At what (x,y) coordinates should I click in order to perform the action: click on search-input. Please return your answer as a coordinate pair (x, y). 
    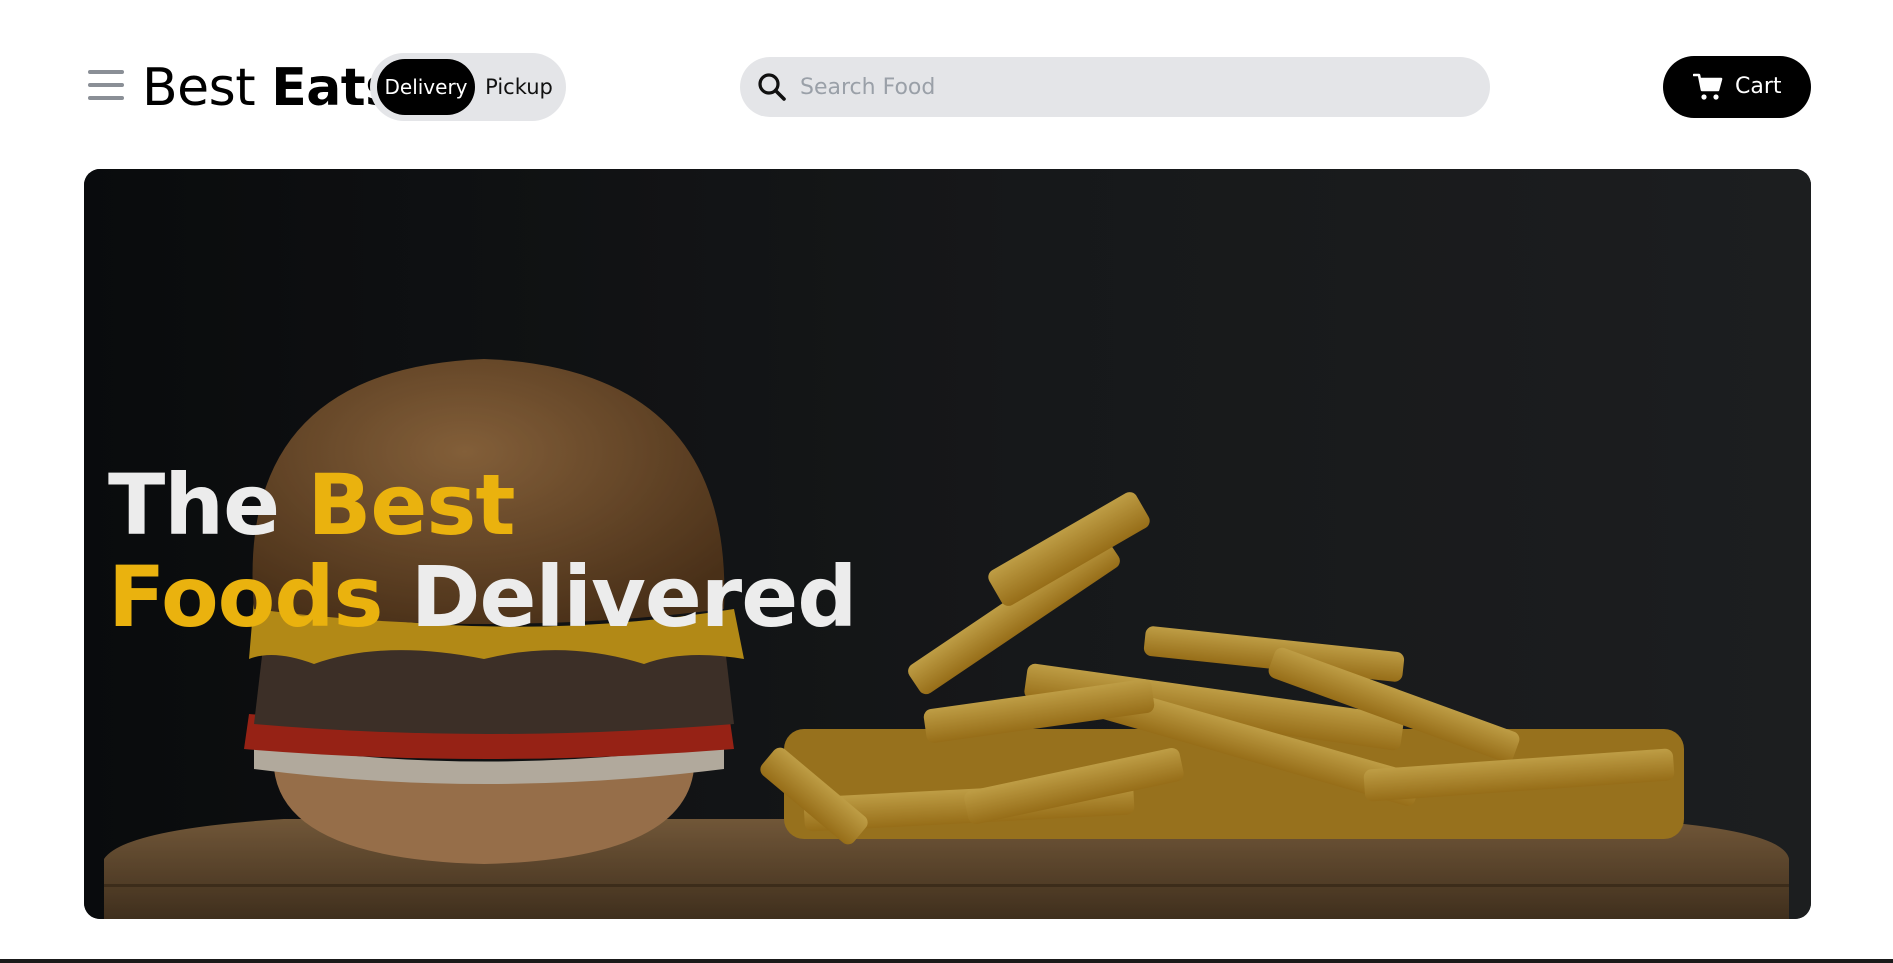
    Looking at the image, I should click on (1130, 87).